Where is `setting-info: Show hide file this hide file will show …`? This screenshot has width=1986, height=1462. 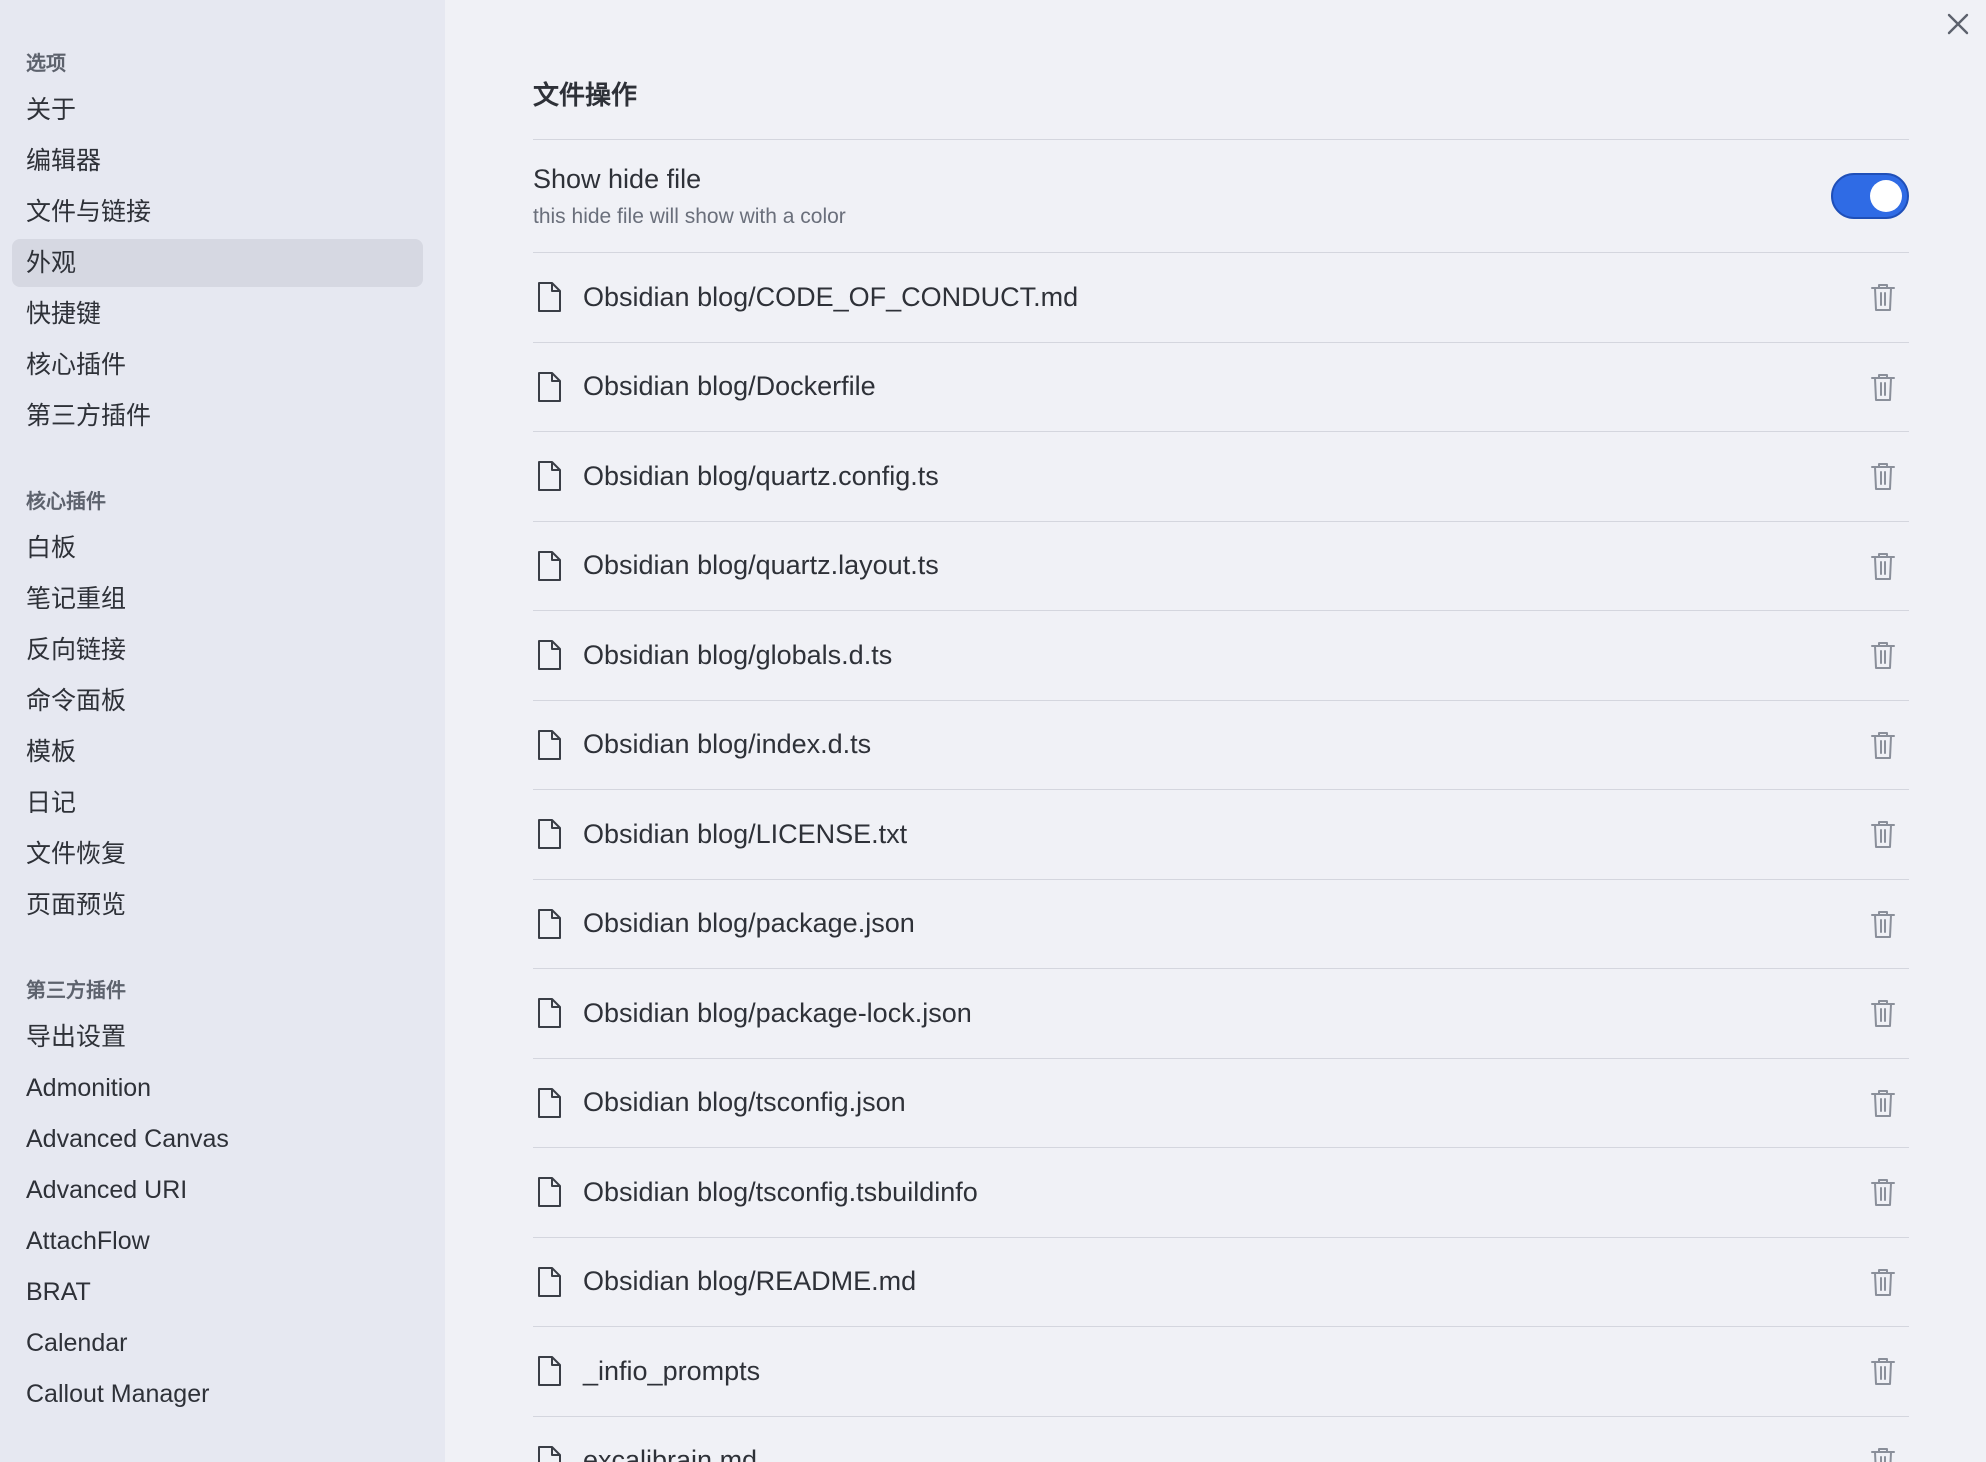 setting-info: Show hide file this hide file will show … is located at coordinates (689, 196).